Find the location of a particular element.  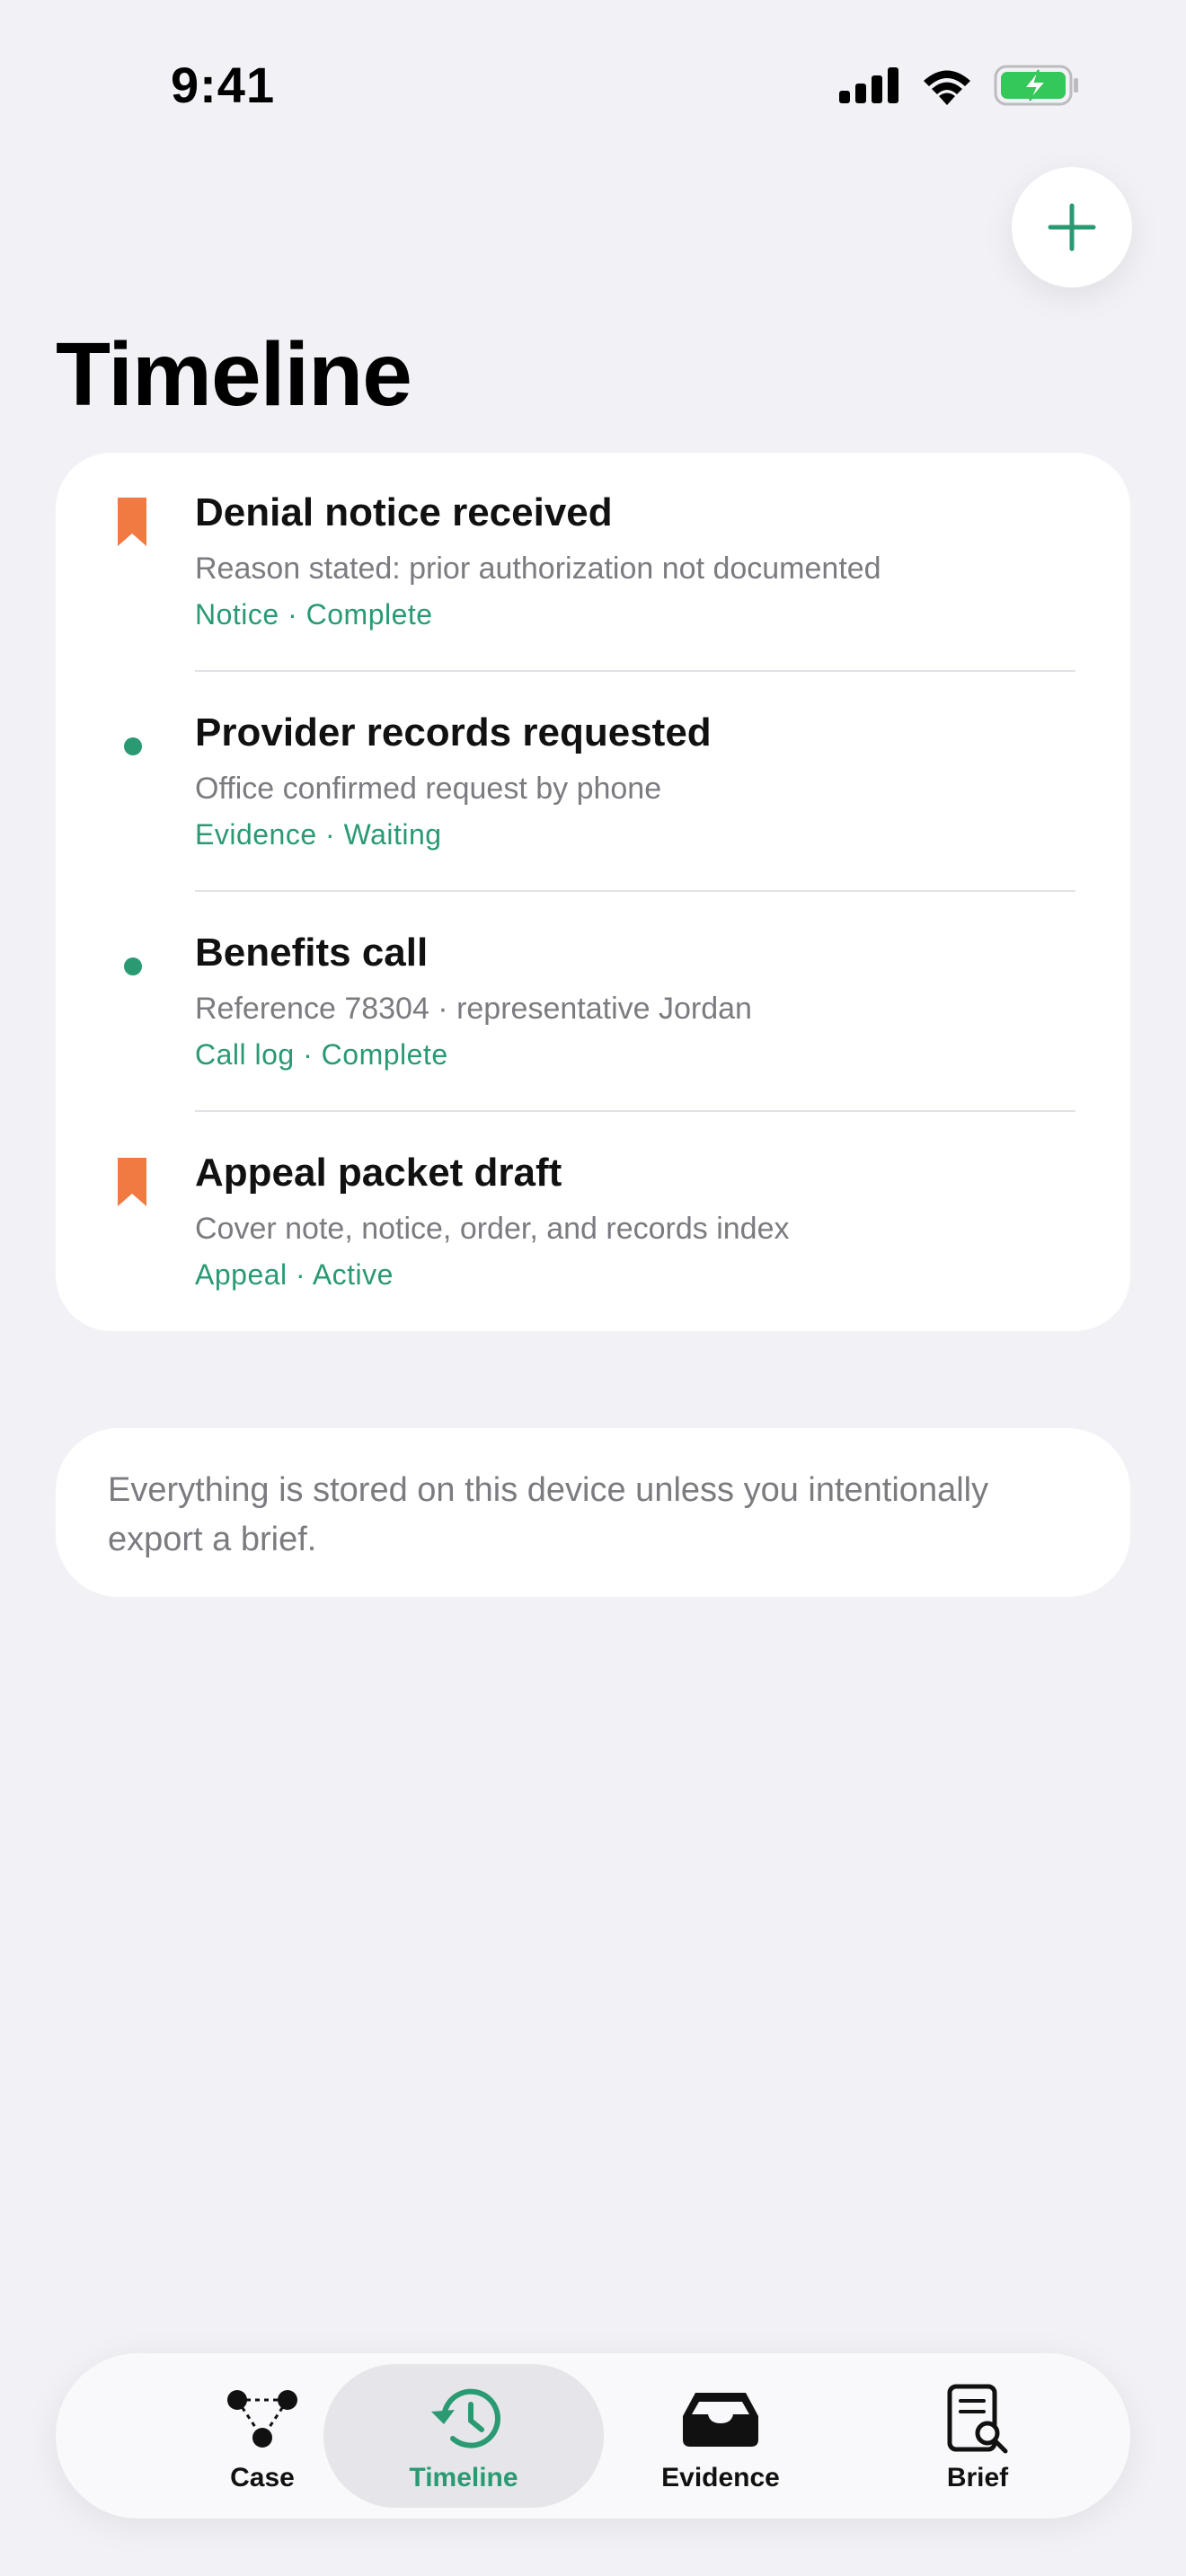

tab-case: Case is located at coordinates (262, 2436).